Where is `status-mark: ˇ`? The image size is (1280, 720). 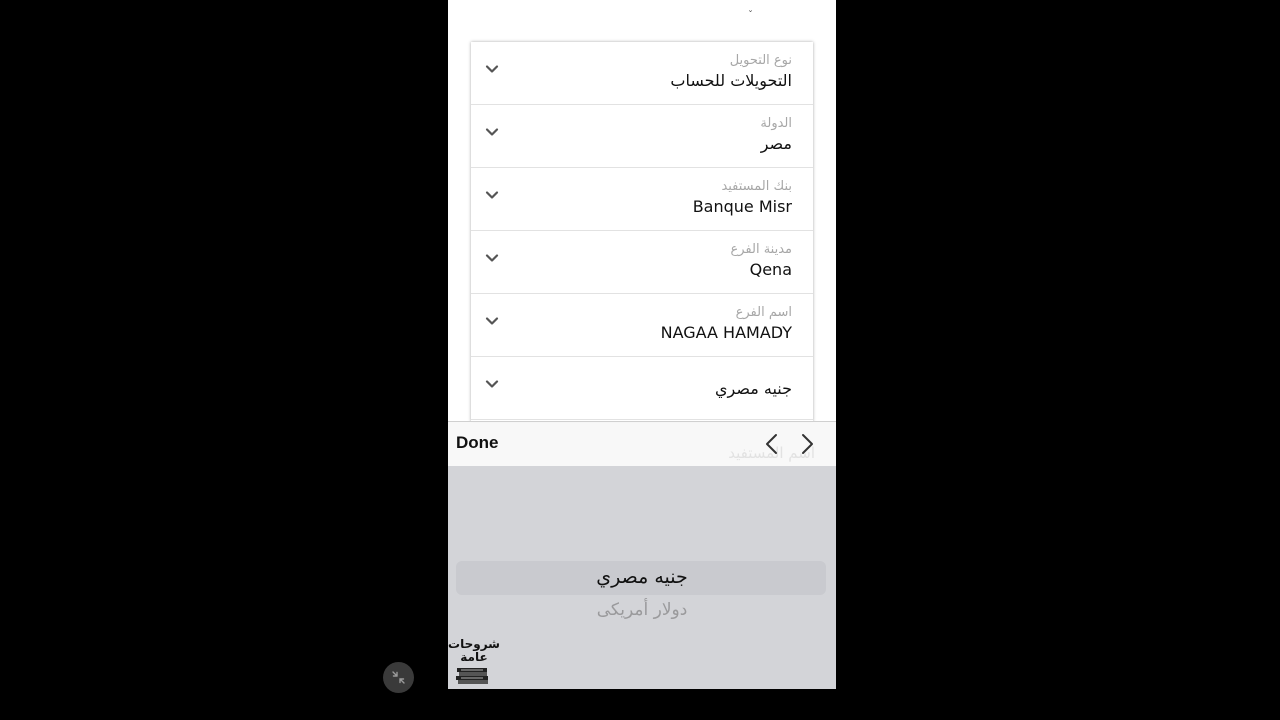 status-mark: ˇ is located at coordinates (750, 15).